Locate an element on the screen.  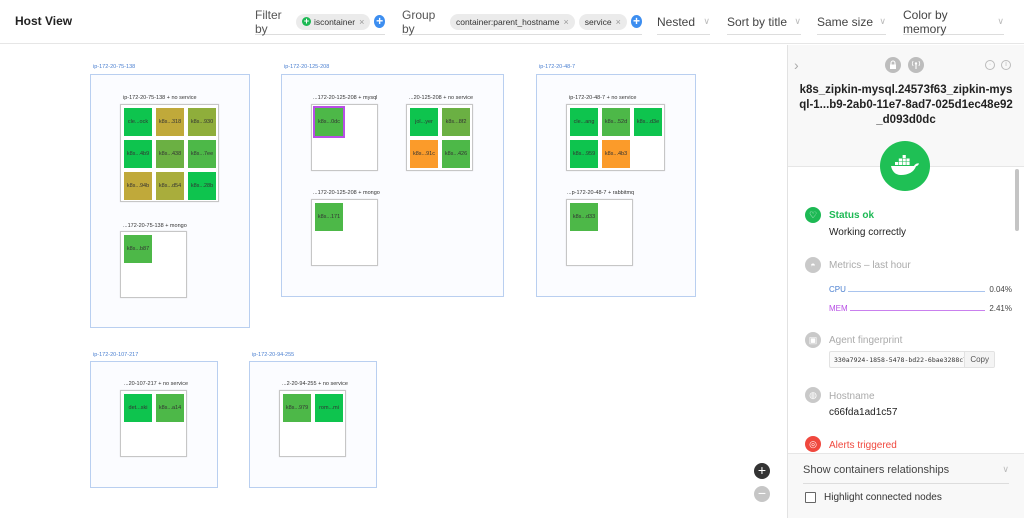
status-value: Working correctly is located at coordinates (868, 232).